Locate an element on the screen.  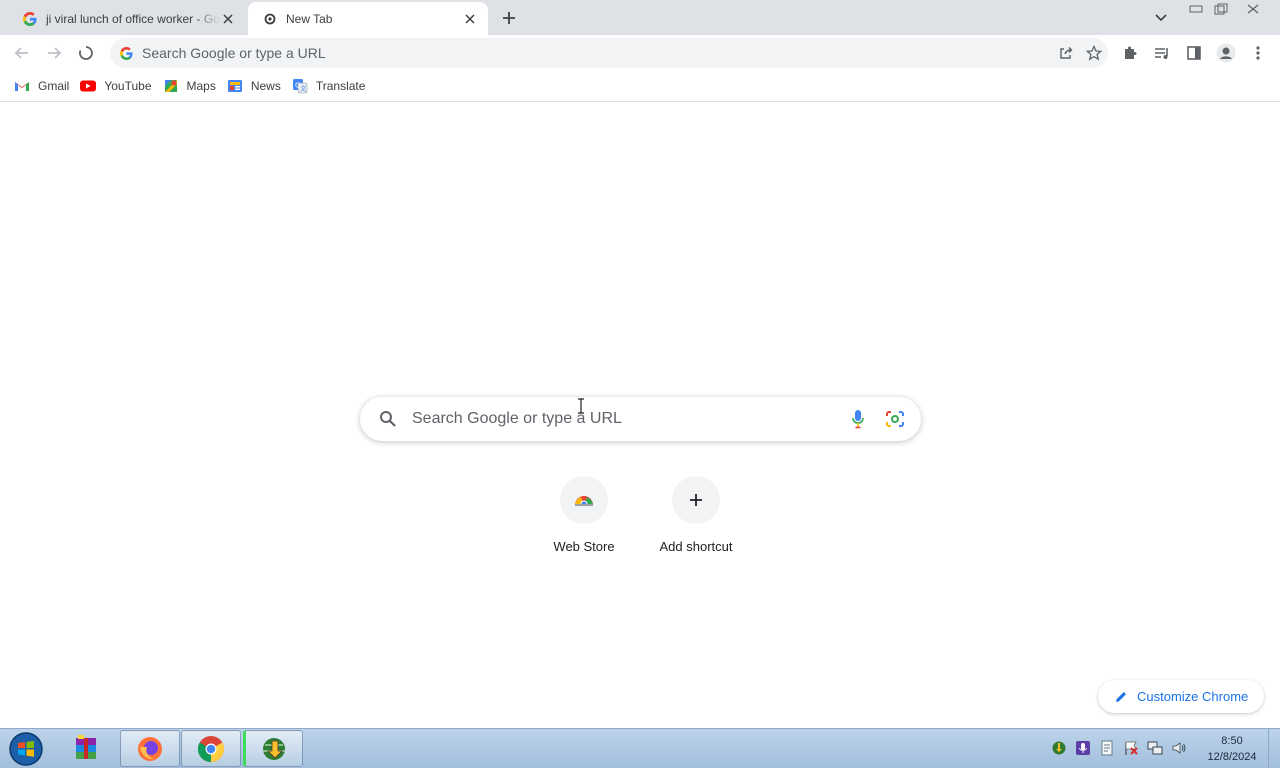
tab-search-chevron-icon is located at coordinates (1161, 18).